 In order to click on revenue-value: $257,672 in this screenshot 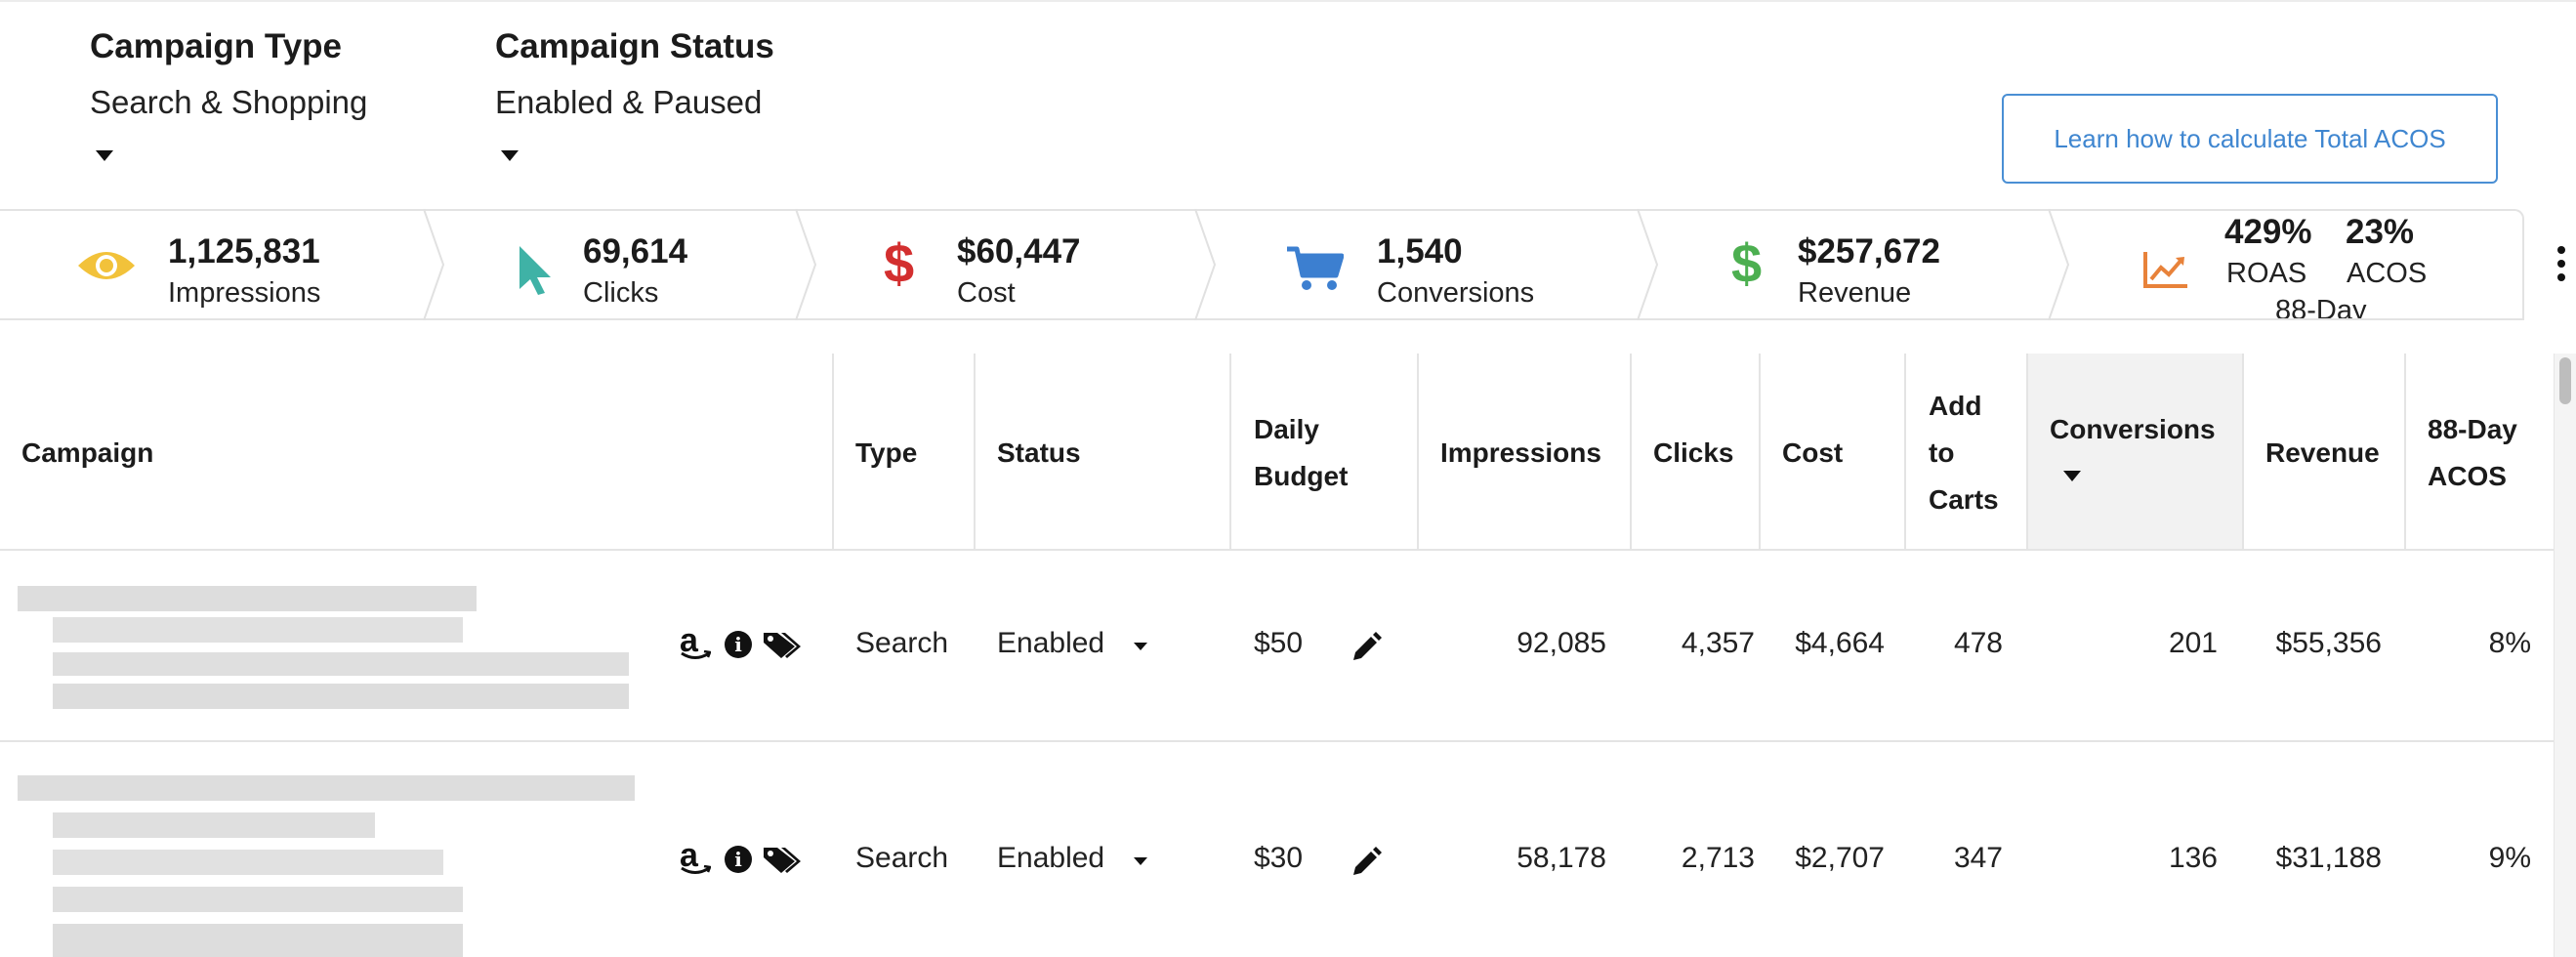, I will do `click(1869, 251)`.